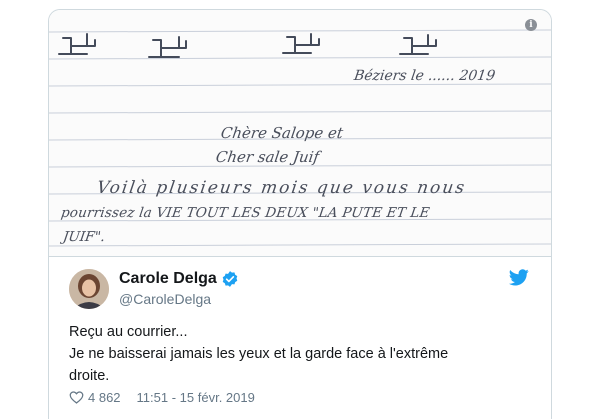  I want to click on like-count: 4 862, so click(104, 397).